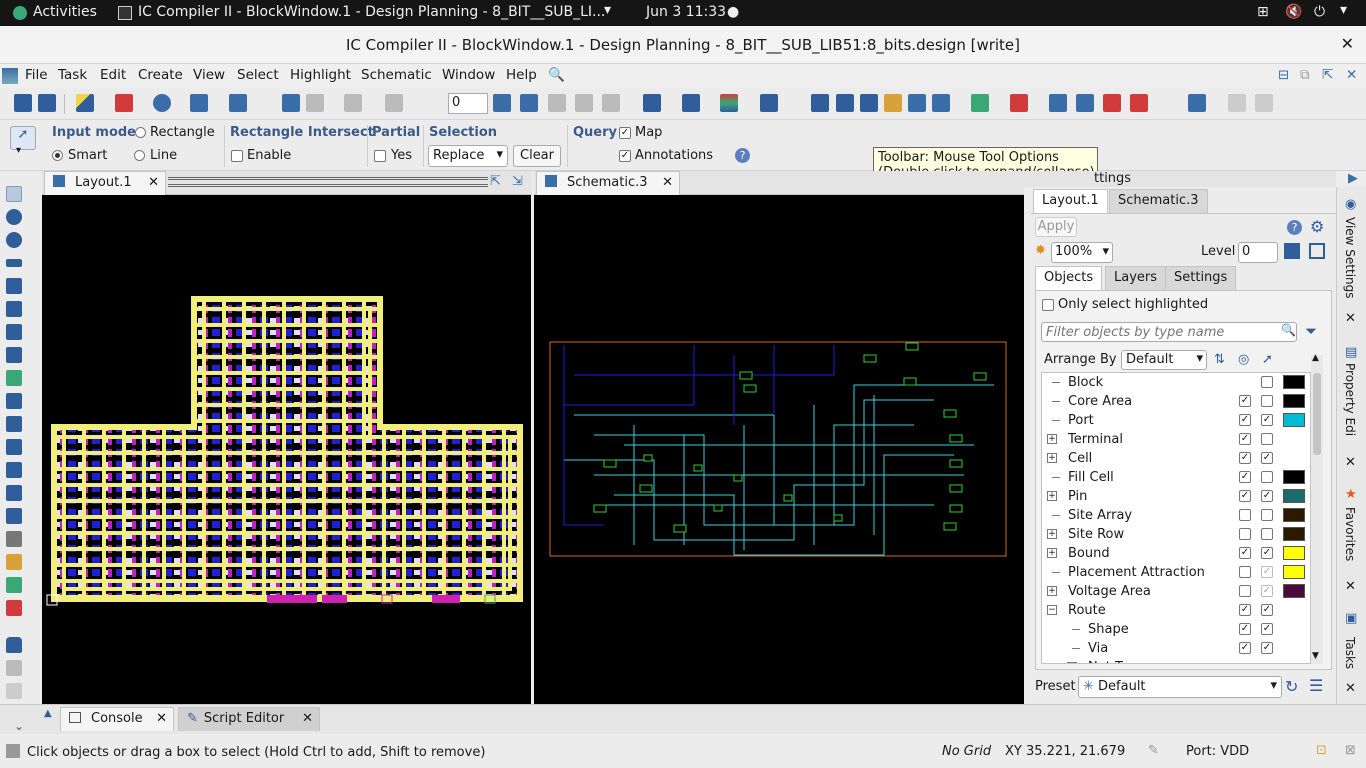 This screenshot has height=768, width=1366. What do you see at coordinates (162, 103) in the screenshot?
I see `snap-icon` at bounding box center [162, 103].